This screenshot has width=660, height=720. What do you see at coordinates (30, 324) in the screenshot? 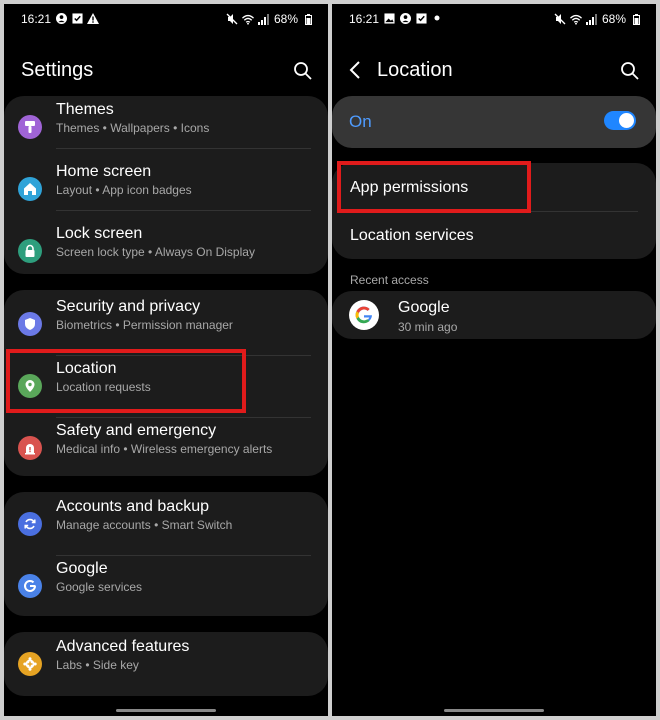
I see `shield-icon` at bounding box center [30, 324].